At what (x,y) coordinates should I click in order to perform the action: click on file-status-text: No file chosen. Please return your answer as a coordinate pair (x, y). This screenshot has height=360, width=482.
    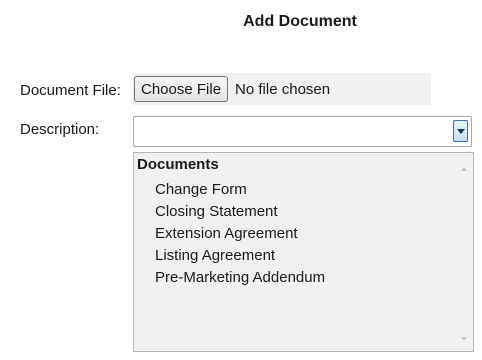
    Looking at the image, I should click on (283, 89).